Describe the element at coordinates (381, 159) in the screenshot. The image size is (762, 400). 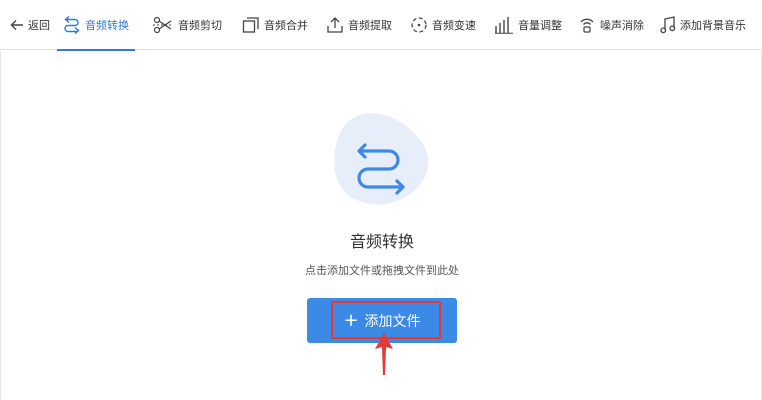
I see `audio-convert-hero-icon` at that location.